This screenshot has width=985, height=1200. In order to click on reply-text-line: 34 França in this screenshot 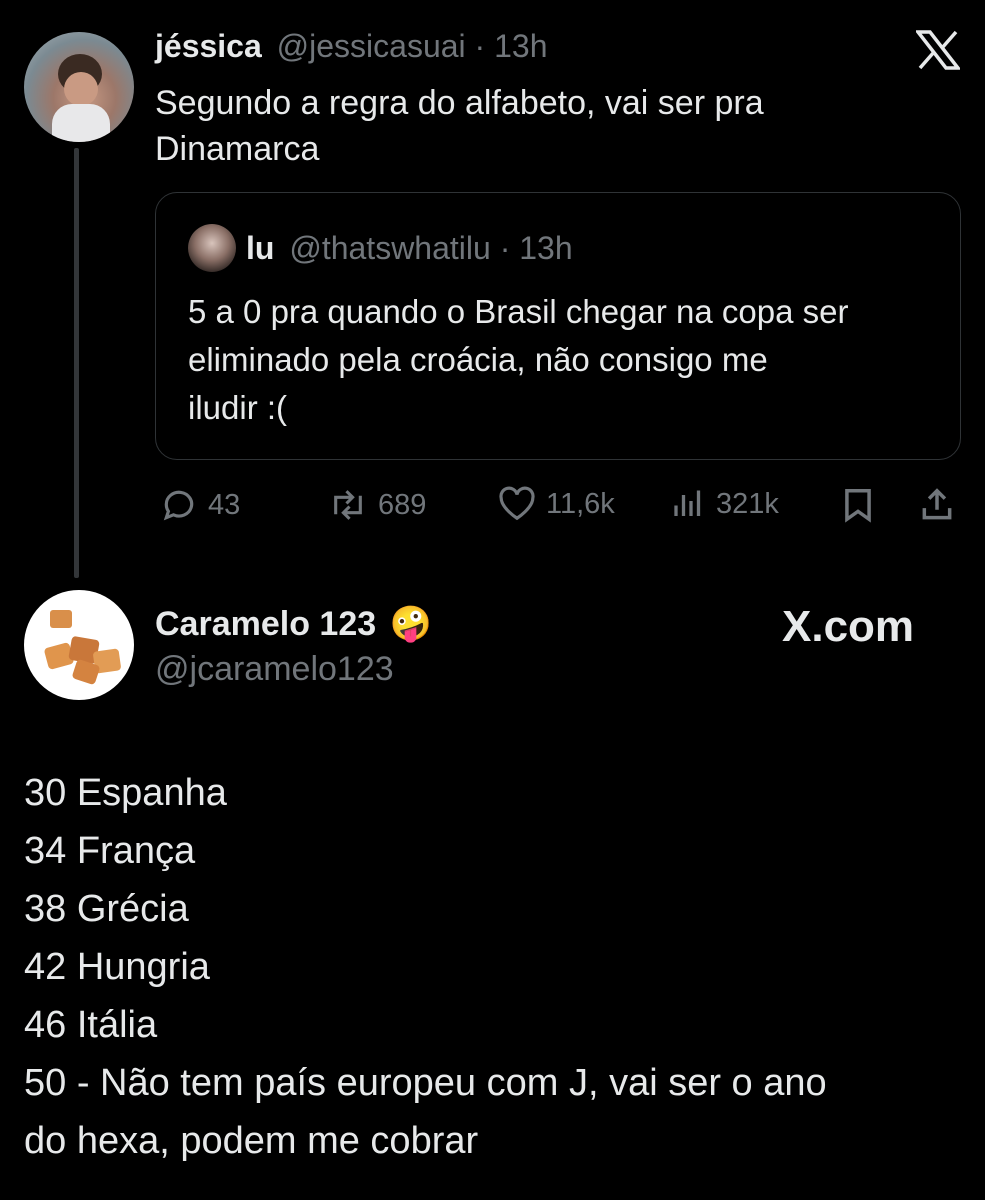, I will do `click(110, 851)`.